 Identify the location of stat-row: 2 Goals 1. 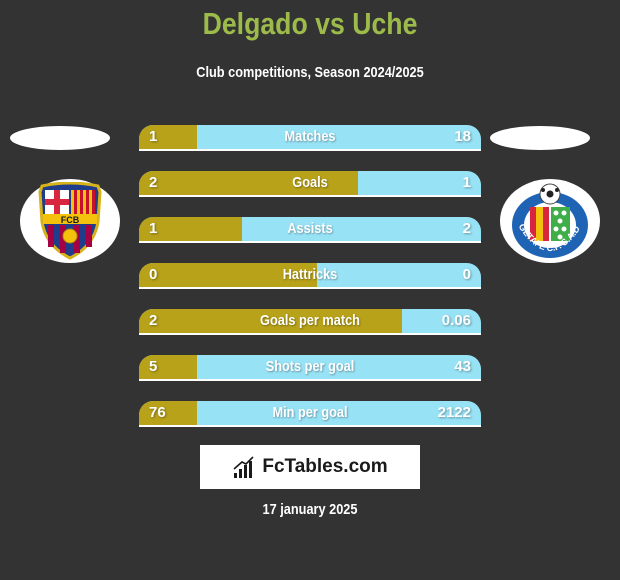
(310, 184).